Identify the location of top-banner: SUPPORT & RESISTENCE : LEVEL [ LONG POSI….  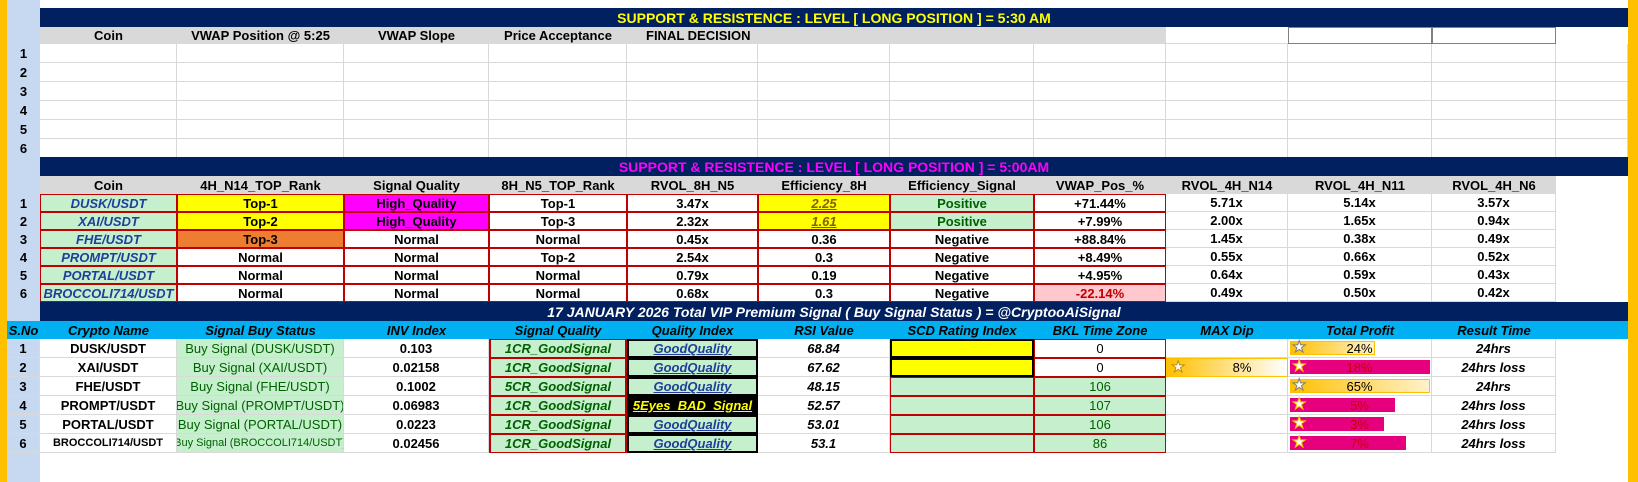
(834, 17).